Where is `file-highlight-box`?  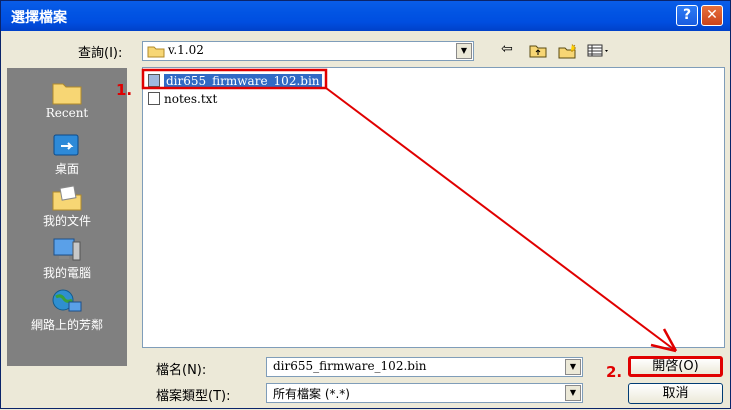 file-highlight-box is located at coordinates (234, 79).